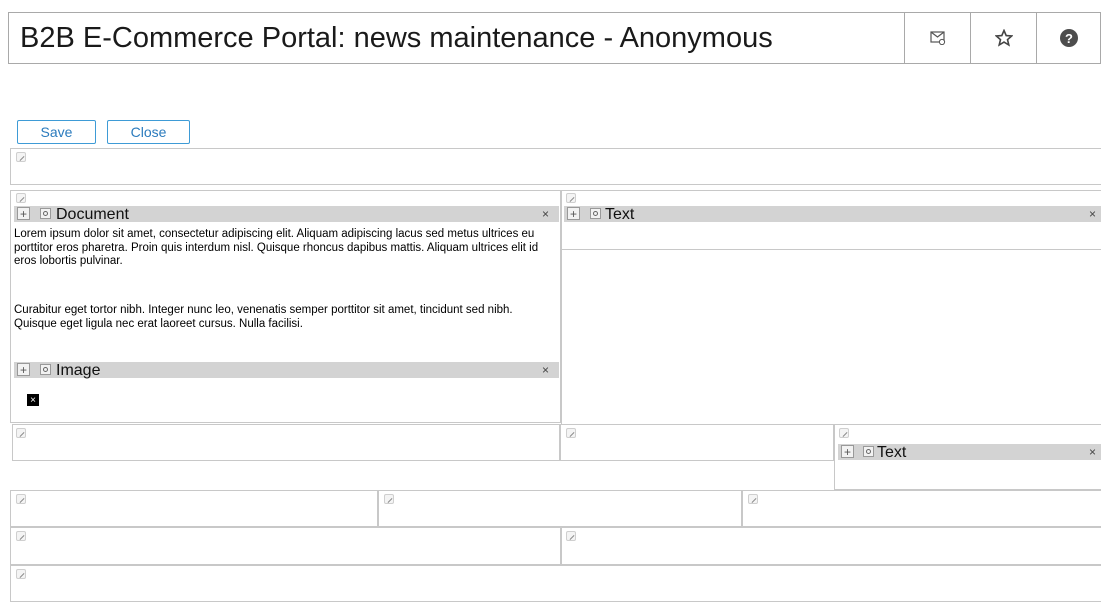  Describe the element at coordinates (56, 132) in the screenshot. I see `save-button: Save` at that location.